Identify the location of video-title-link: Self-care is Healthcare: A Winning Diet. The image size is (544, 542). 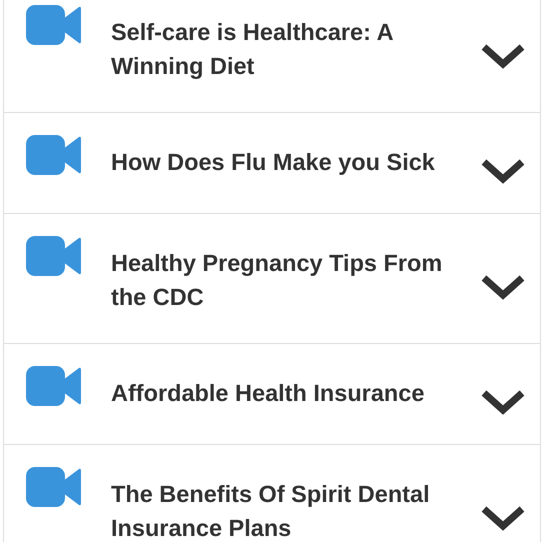
(291, 49).